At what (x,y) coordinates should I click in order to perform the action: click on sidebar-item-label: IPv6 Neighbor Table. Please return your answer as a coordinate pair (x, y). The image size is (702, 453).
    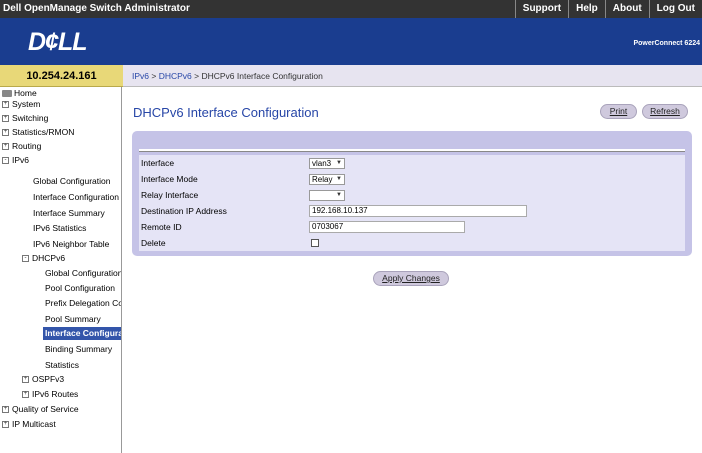
    Looking at the image, I should click on (71, 244).